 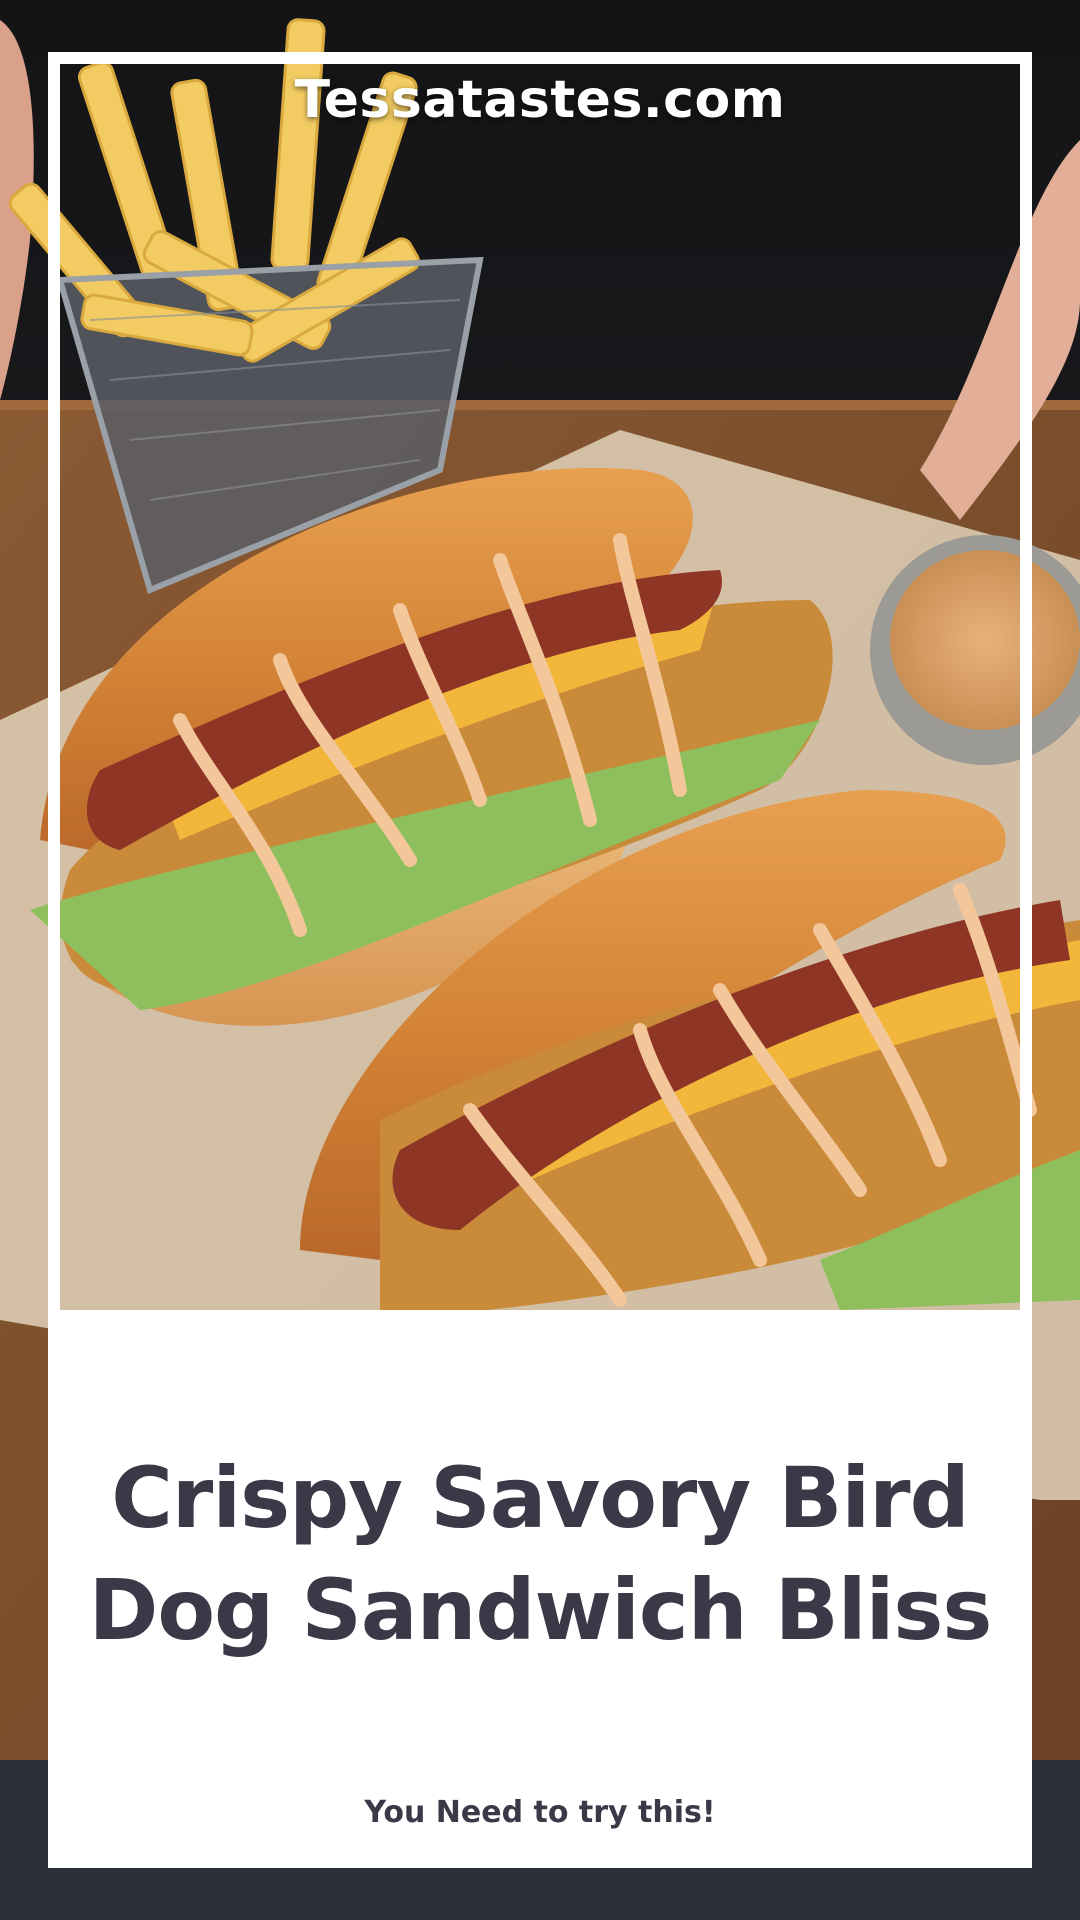 I want to click on pin-title: Crispy Savory Bird Dog Sandwich Bliss, so click(x=540, y=1554).